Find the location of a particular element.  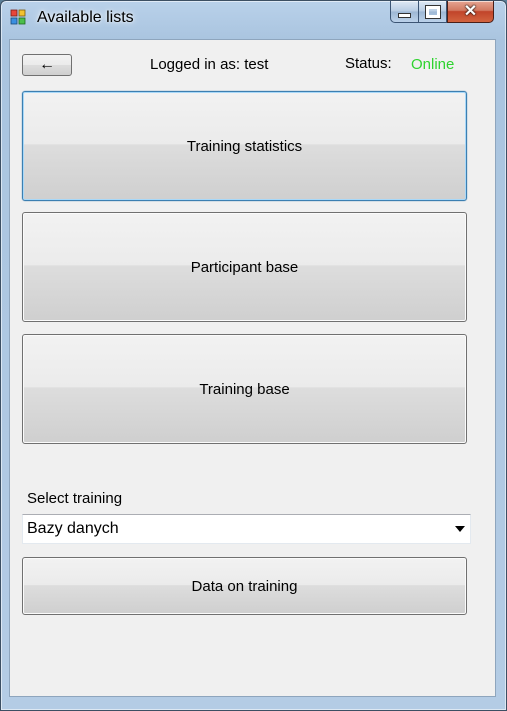

app-icon is located at coordinates (18, 17).